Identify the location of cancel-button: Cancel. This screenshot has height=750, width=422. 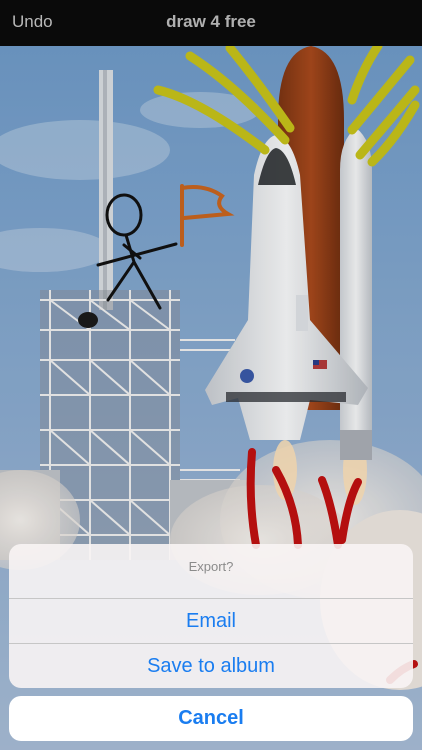
(211, 718).